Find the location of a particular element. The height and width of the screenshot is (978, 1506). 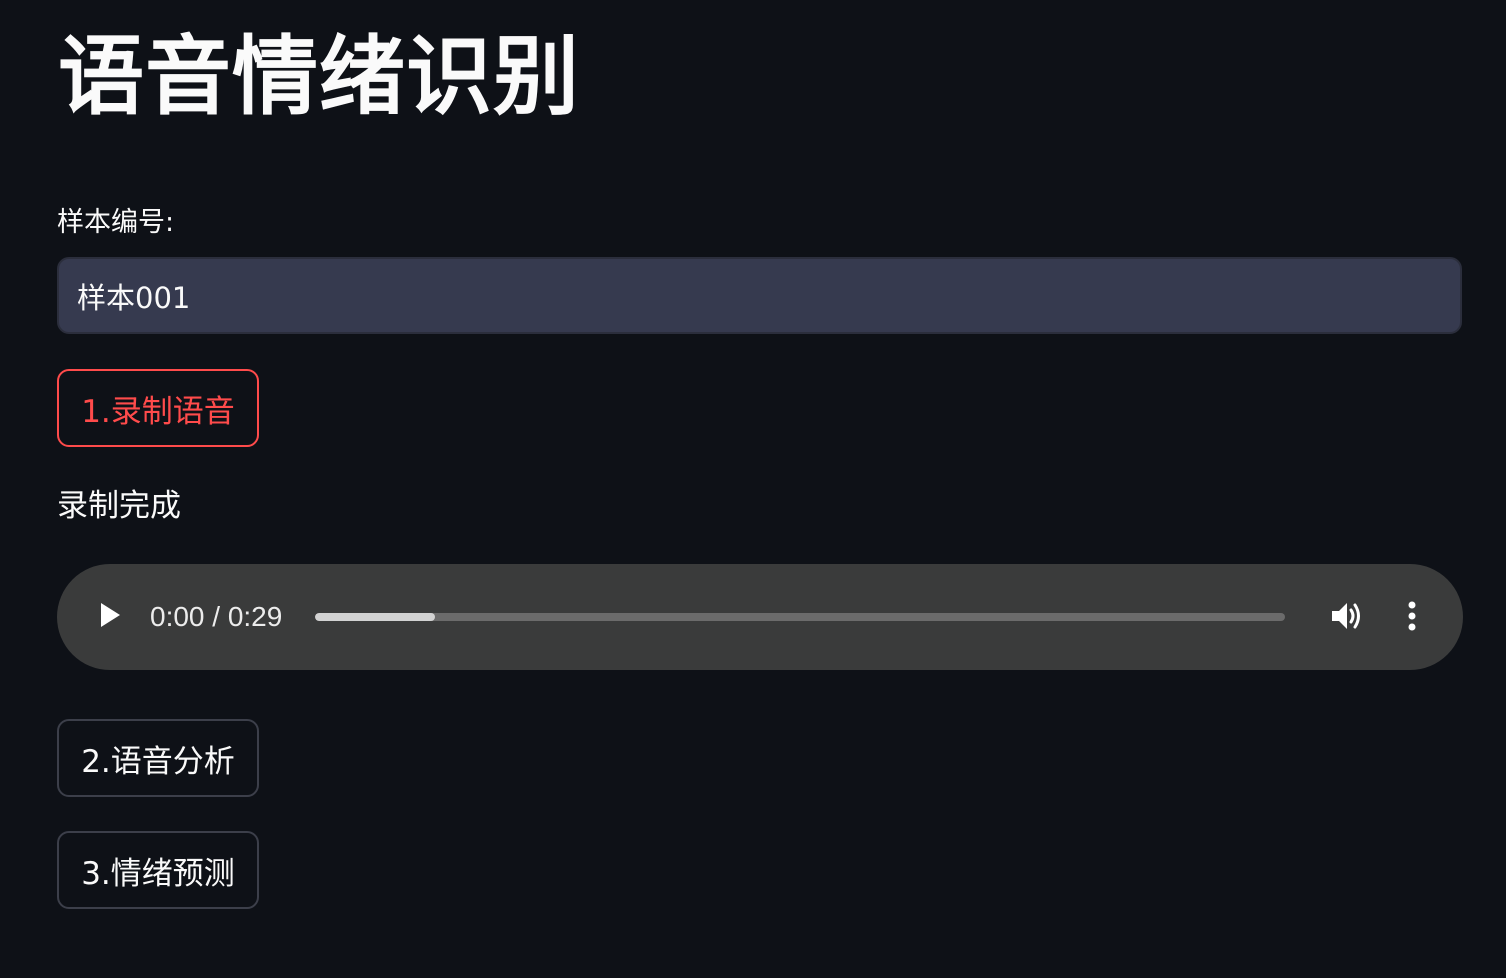

volume-icon is located at coordinates (1347, 618).